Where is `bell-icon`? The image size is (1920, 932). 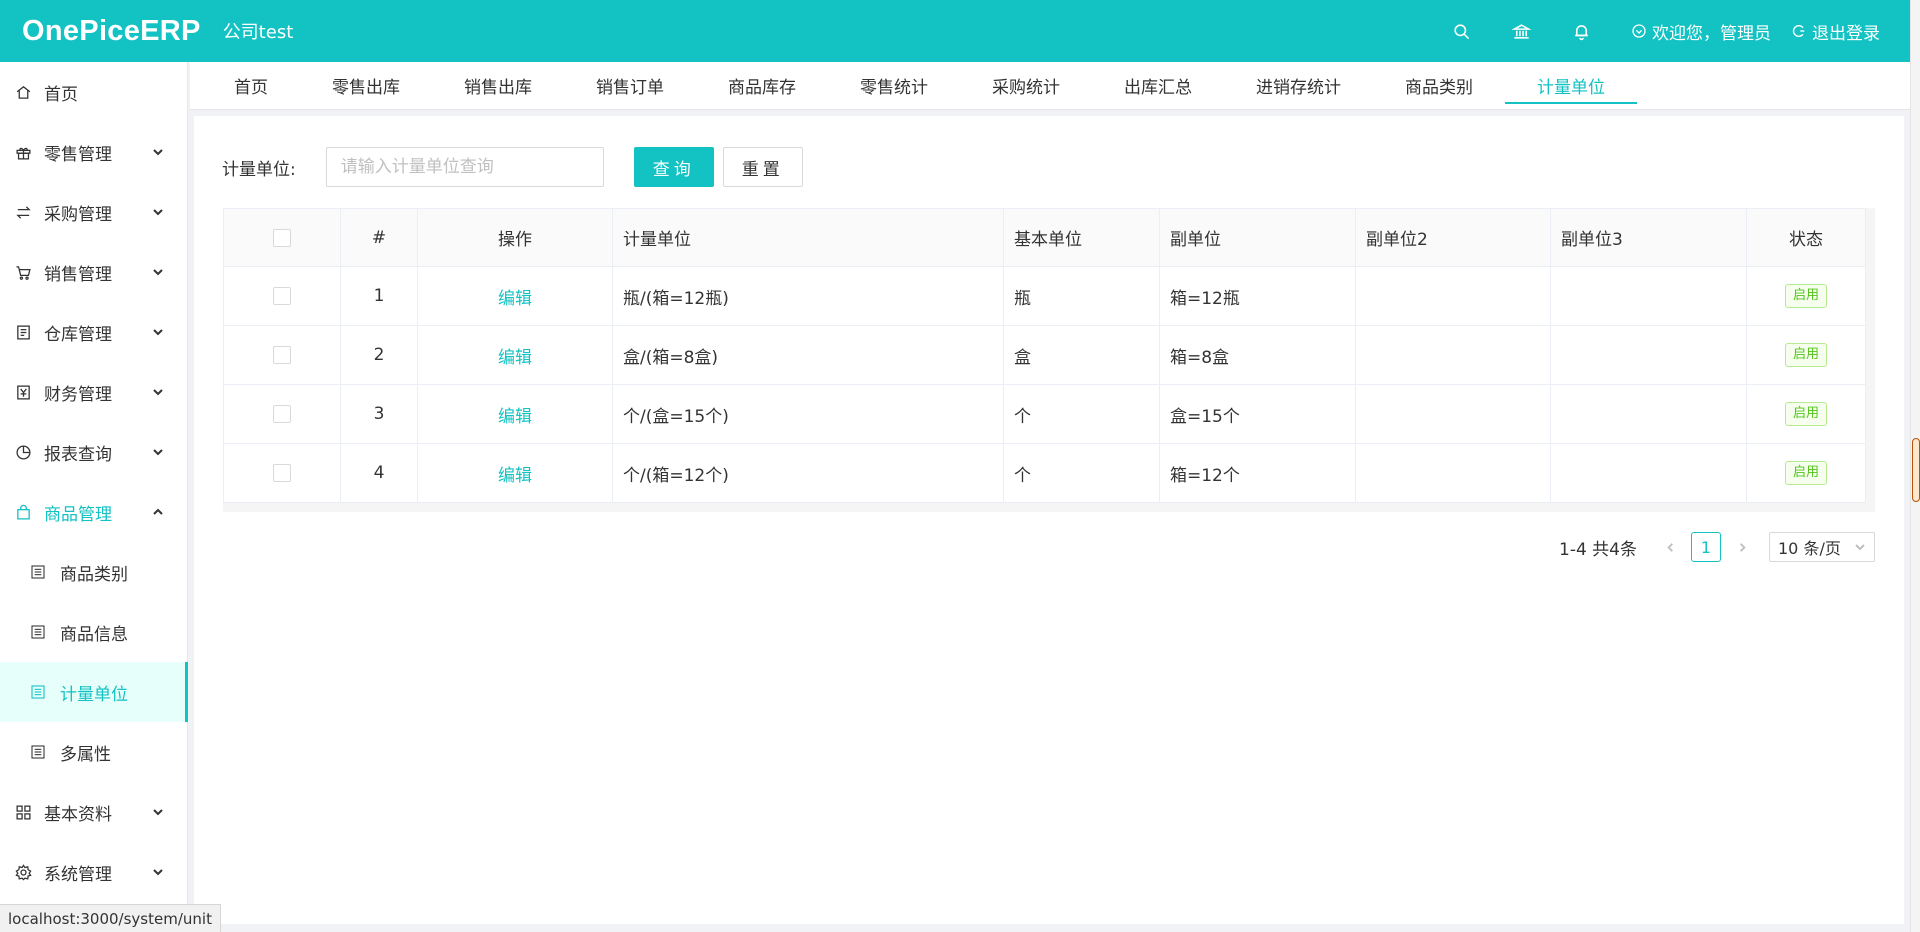 bell-icon is located at coordinates (1581, 31).